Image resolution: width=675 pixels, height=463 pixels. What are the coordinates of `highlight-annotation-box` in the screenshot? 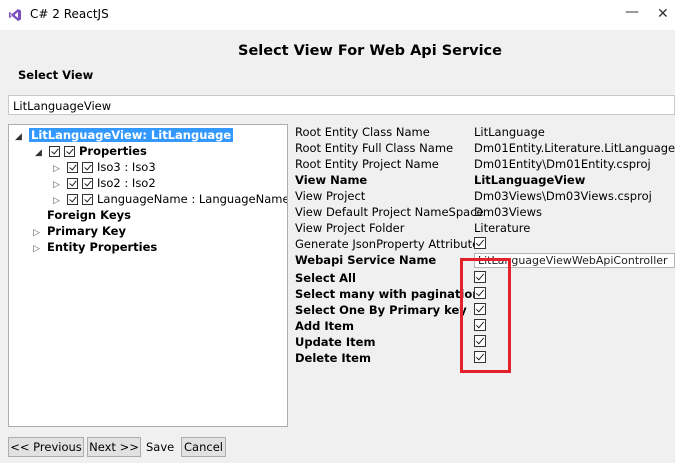 It's located at (485, 315).